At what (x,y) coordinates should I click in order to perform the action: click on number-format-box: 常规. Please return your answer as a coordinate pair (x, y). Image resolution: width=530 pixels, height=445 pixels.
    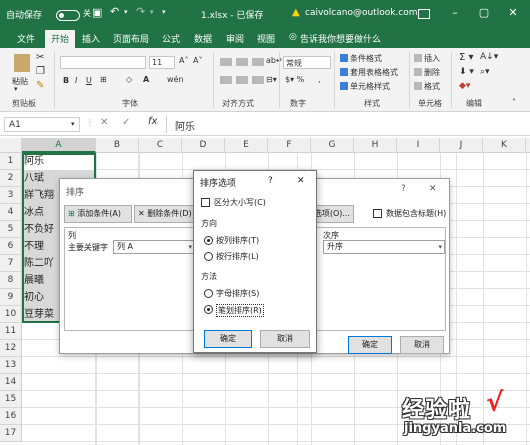
    Looking at the image, I should click on (307, 62).